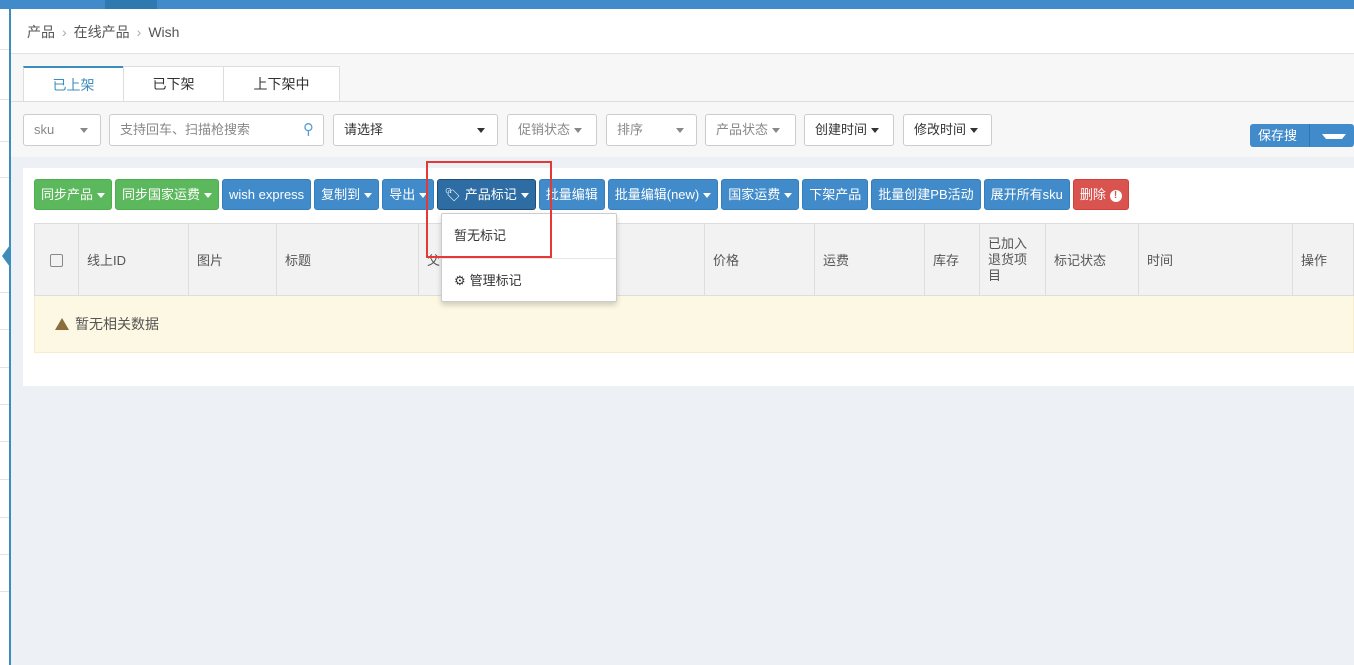  Describe the element at coordinates (62, 324) in the screenshot. I see `warning-icon` at that location.